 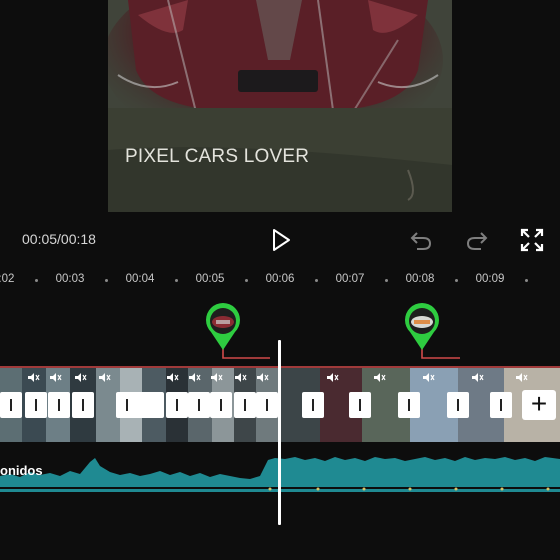 I want to click on playhead, so click(x=279, y=432).